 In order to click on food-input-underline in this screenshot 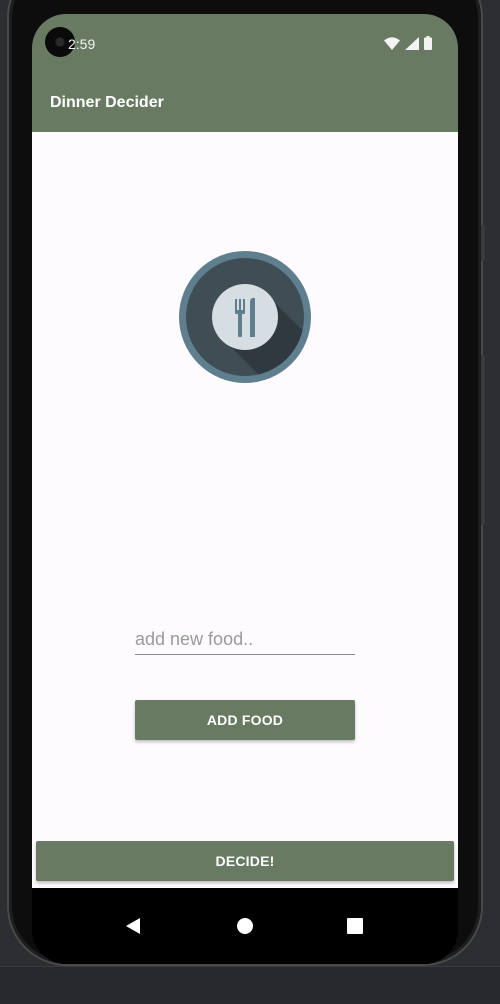, I will do `click(245, 639)`.